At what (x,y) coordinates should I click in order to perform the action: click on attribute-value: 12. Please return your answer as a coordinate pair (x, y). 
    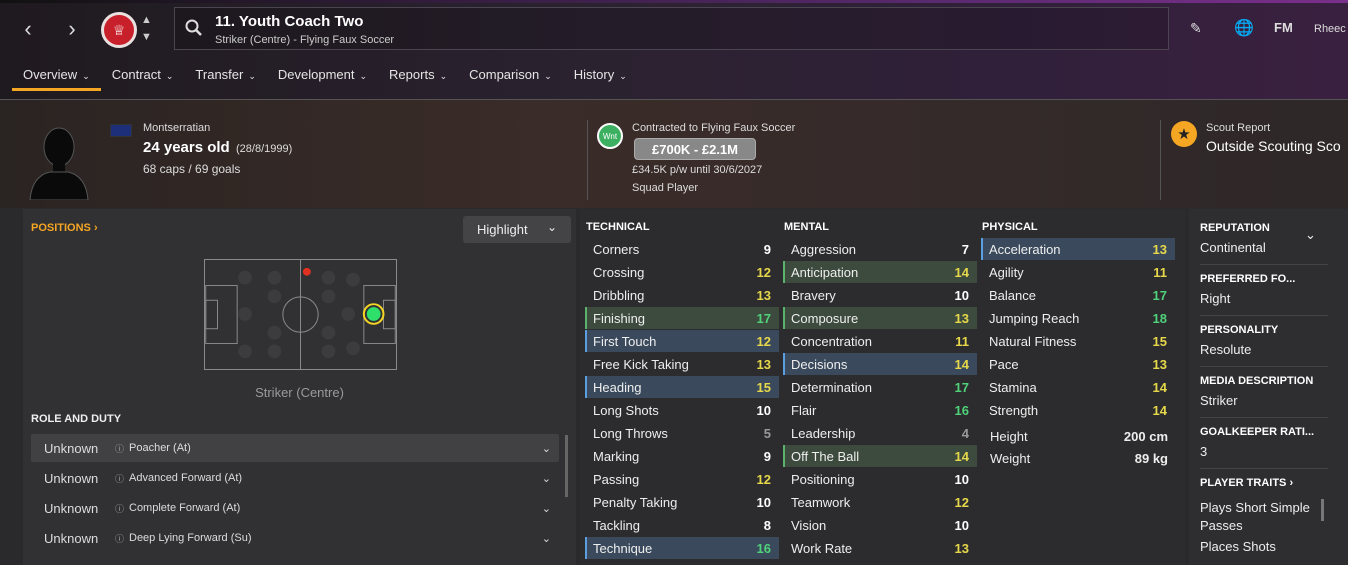
    Looking at the image, I should click on (961, 502).